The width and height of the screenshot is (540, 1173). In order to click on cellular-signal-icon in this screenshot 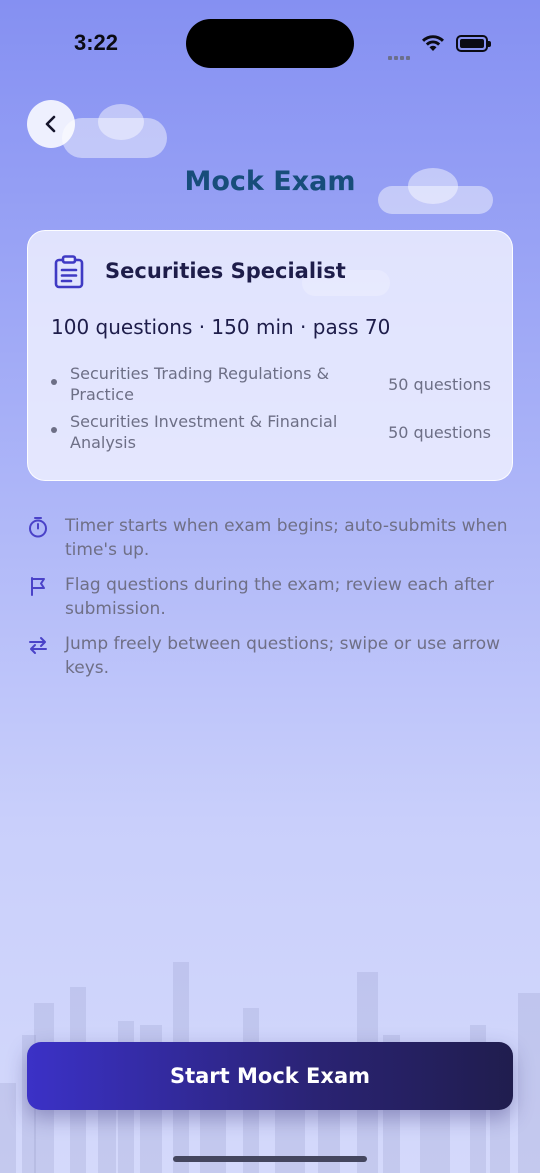, I will do `click(400, 52)`.